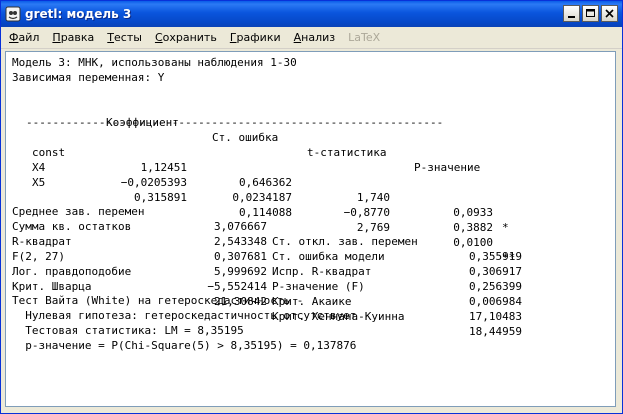 This screenshot has width=623, height=414. I want to click on close-icon, so click(609, 13).